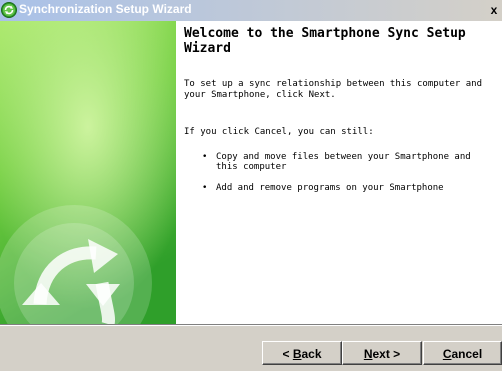 Image resolution: width=502 pixels, height=371 pixels. I want to click on cancel-button: Cancel, so click(462, 353).